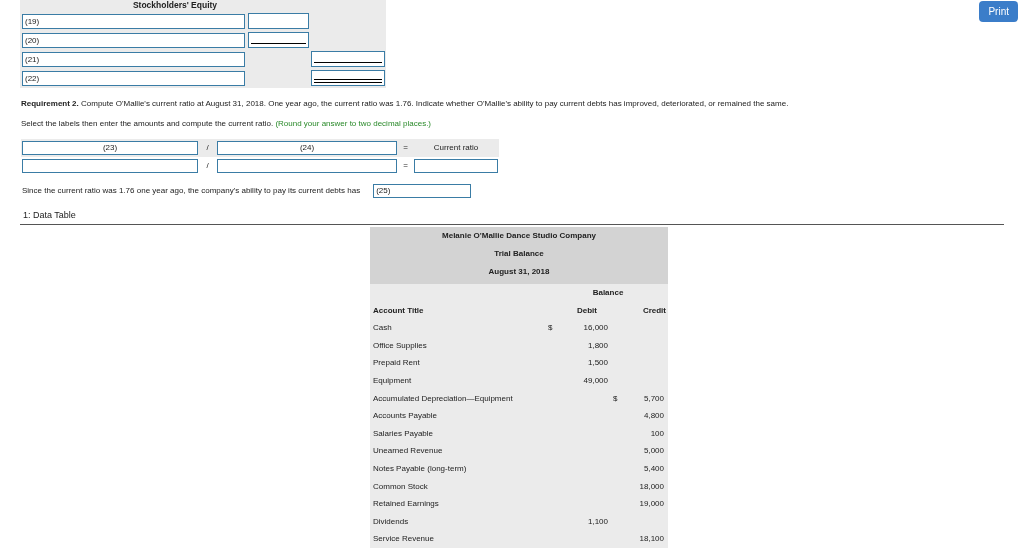 The height and width of the screenshot is (556, 1024). What do you see at coordinates (353, 123) in the screenshot?
I see `rounding-hint: (Round your answer to two decimal places.)` at bounding box center [353, 123].